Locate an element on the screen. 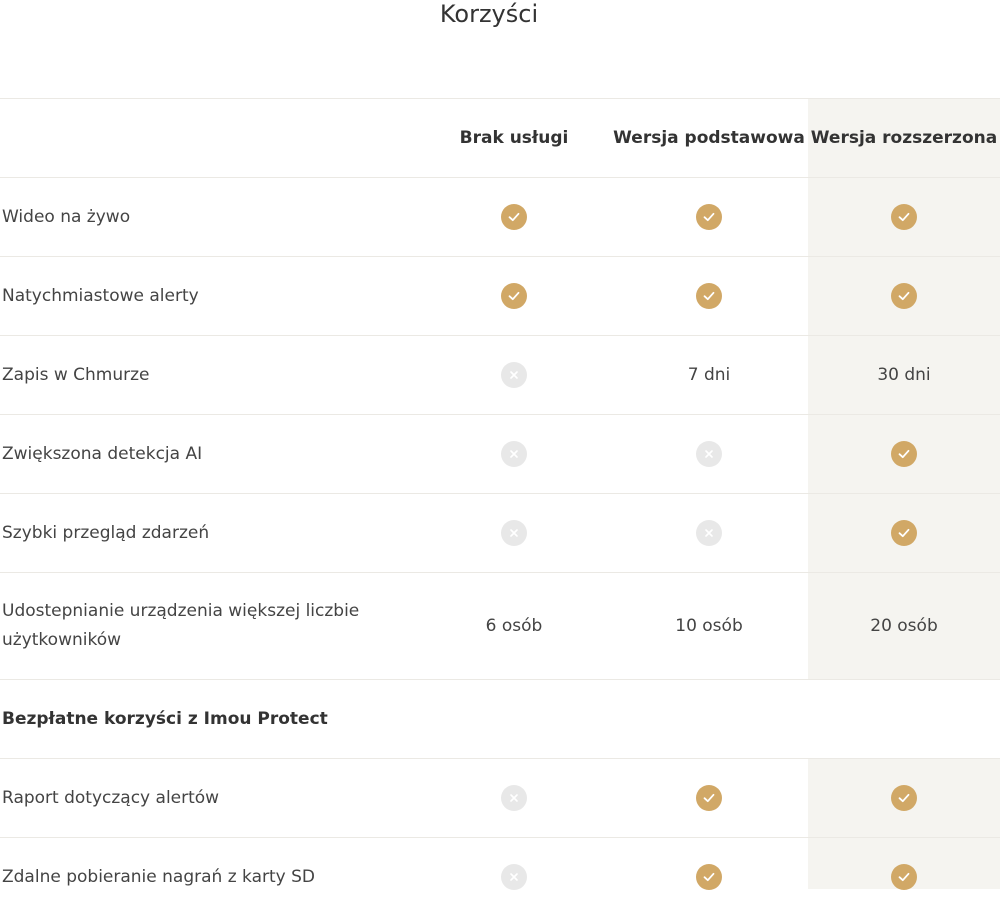 This screenshot has height=916, width=1000. column-header-basic: Wersja podstawowa is located at coordinates (709, 138).